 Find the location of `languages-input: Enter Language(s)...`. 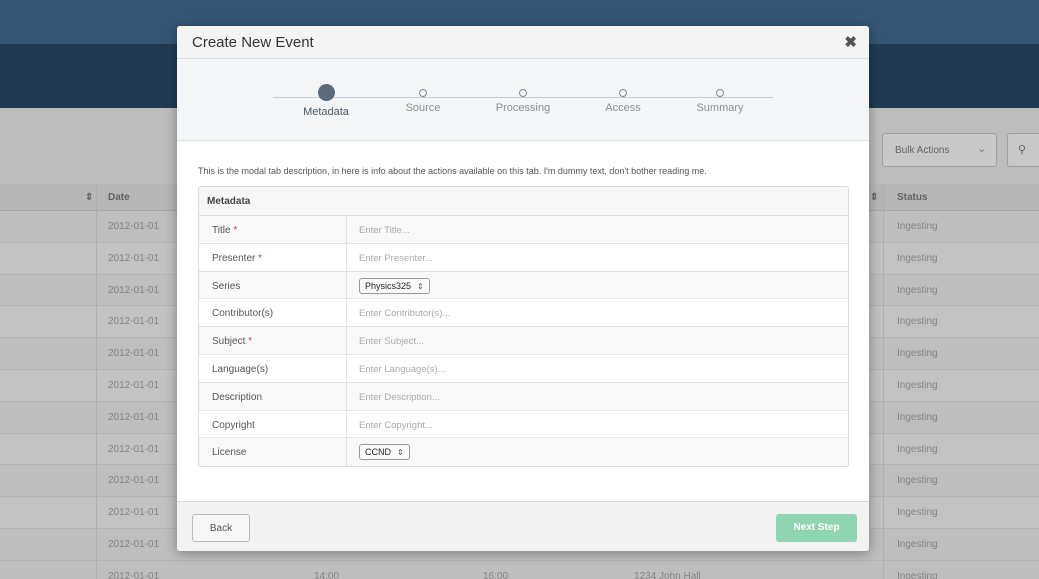

languages-input: Enter Language(s)... is located at coordinates (597, 368).